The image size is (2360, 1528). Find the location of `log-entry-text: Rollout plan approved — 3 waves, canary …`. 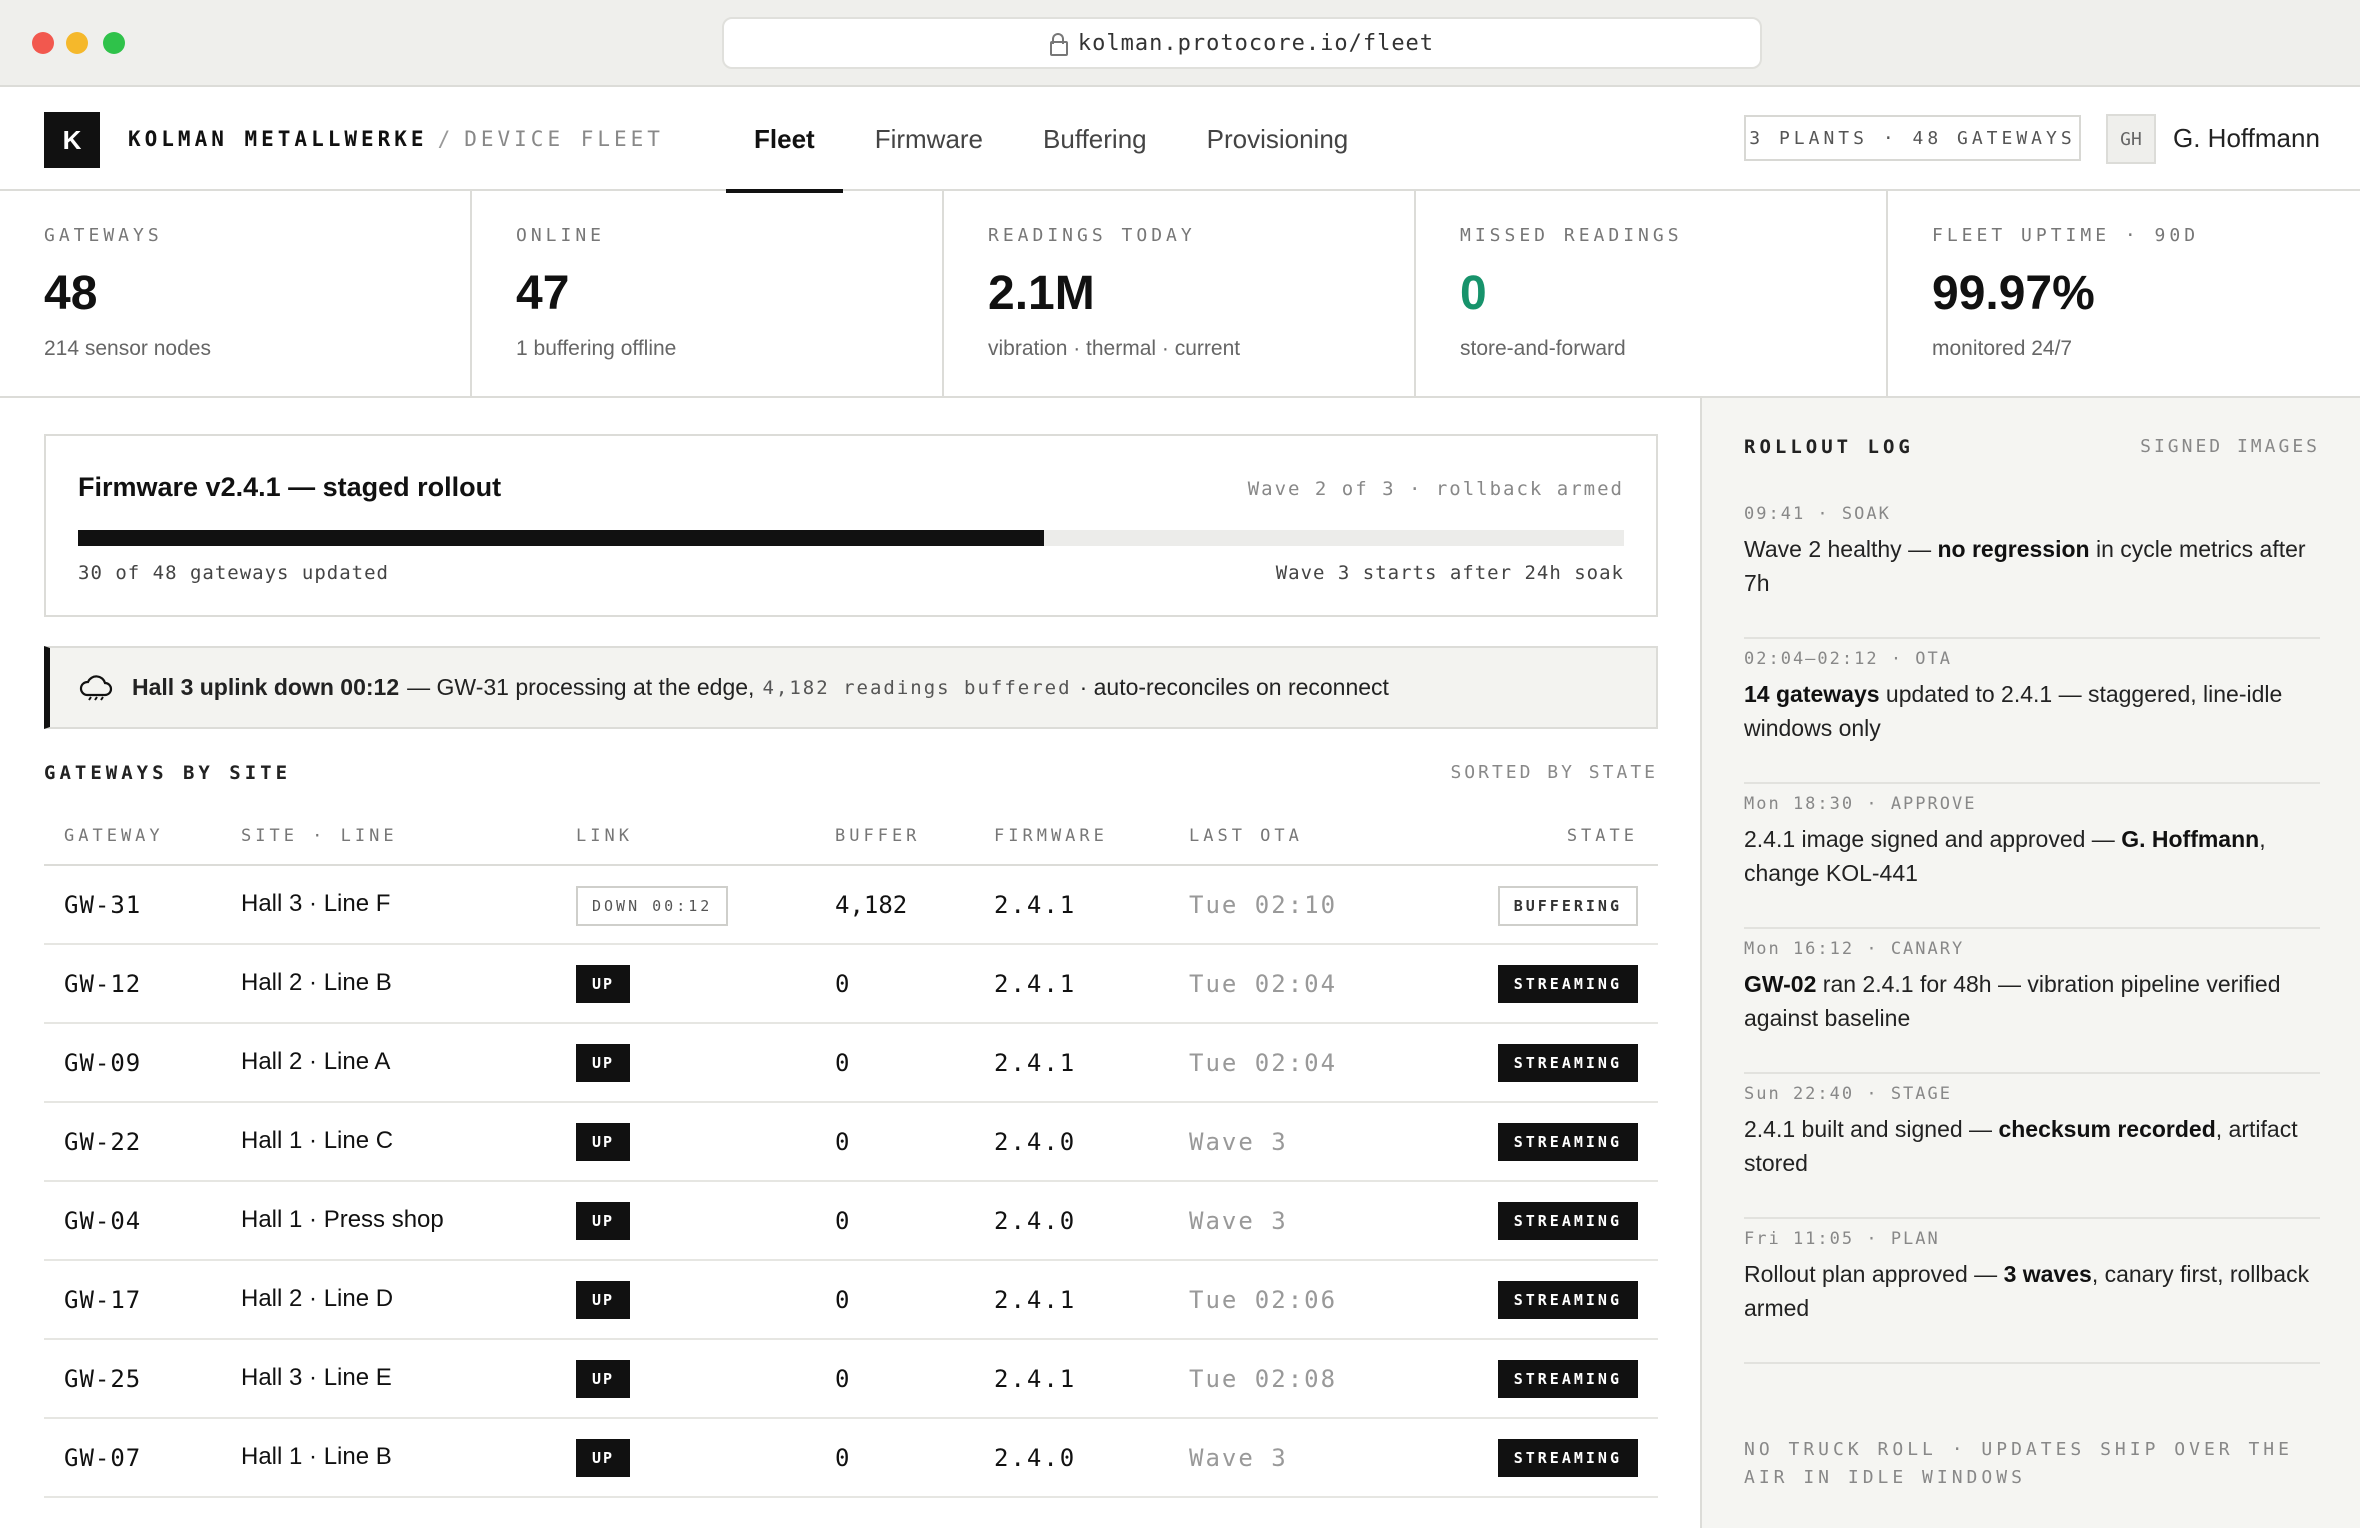

log-entry-text: Rollout plan approved — 3 waves, canary … is located at coordinates (2032, 1291).